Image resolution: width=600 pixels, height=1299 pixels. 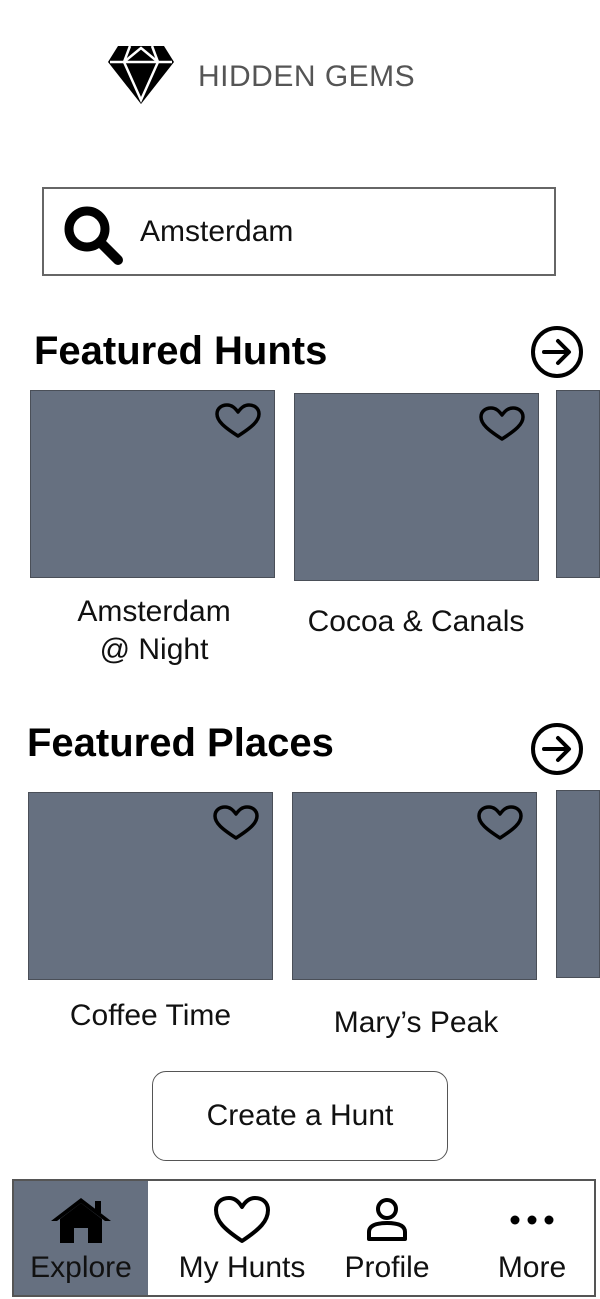 What do you see at coordinates (387, 1219) in the screenshot?
I see `person-icon` at bounding box center [387, 1219].